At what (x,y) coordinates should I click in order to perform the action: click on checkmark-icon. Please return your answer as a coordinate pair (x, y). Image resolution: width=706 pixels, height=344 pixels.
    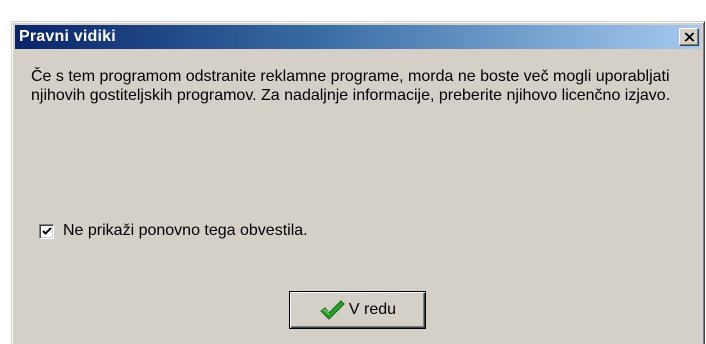
    Looking at the image, I should click on (47, 230).